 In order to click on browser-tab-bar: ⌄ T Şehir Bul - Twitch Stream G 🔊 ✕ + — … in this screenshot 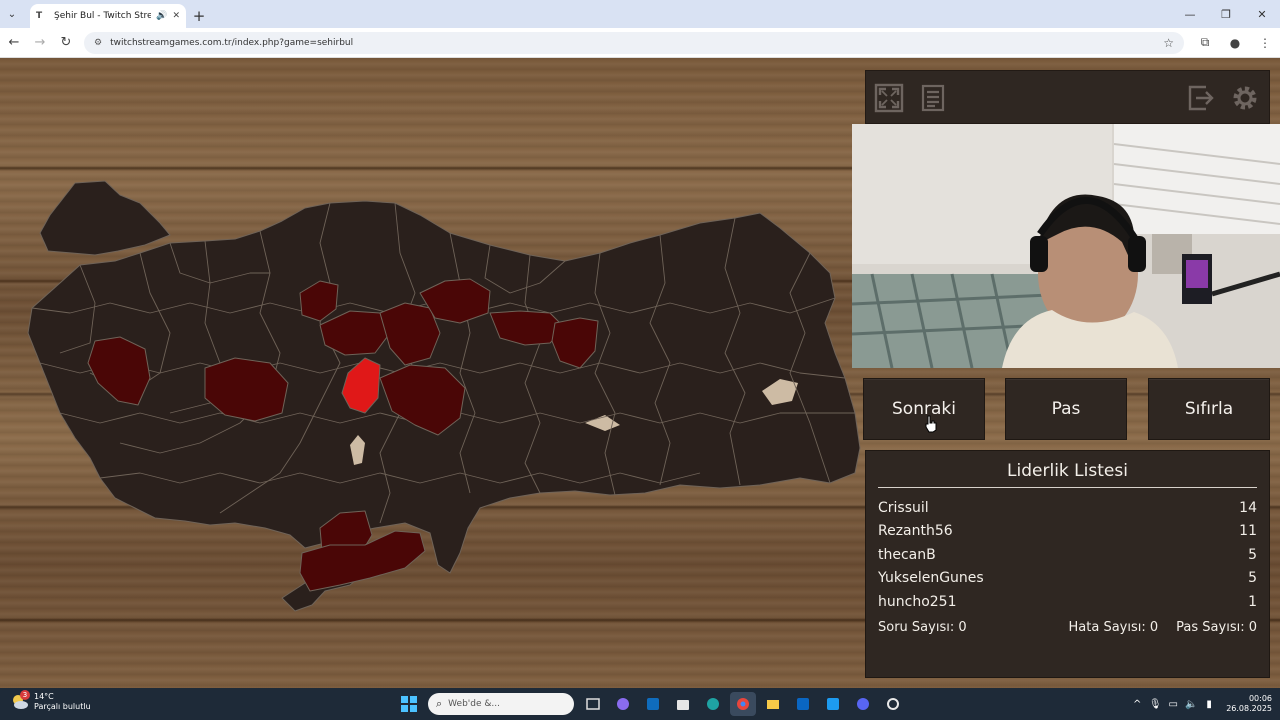, I will do `click(640, 14)`.